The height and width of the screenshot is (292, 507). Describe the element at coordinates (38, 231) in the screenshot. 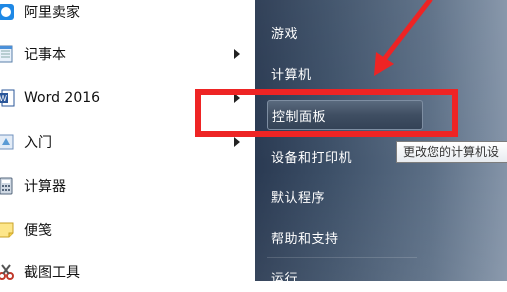

I see `program-label: 便笺` at that location.